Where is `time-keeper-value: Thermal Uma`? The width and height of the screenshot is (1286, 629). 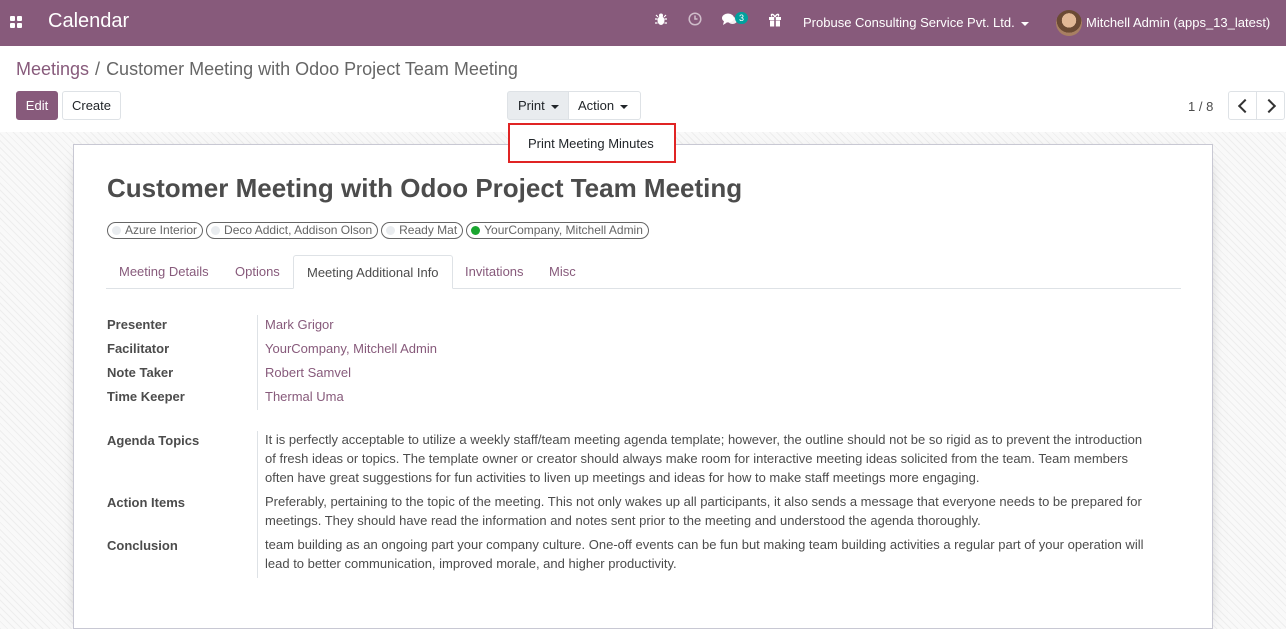
time-keeper-value: Thermal Uma is located at coordinates (304, 396).